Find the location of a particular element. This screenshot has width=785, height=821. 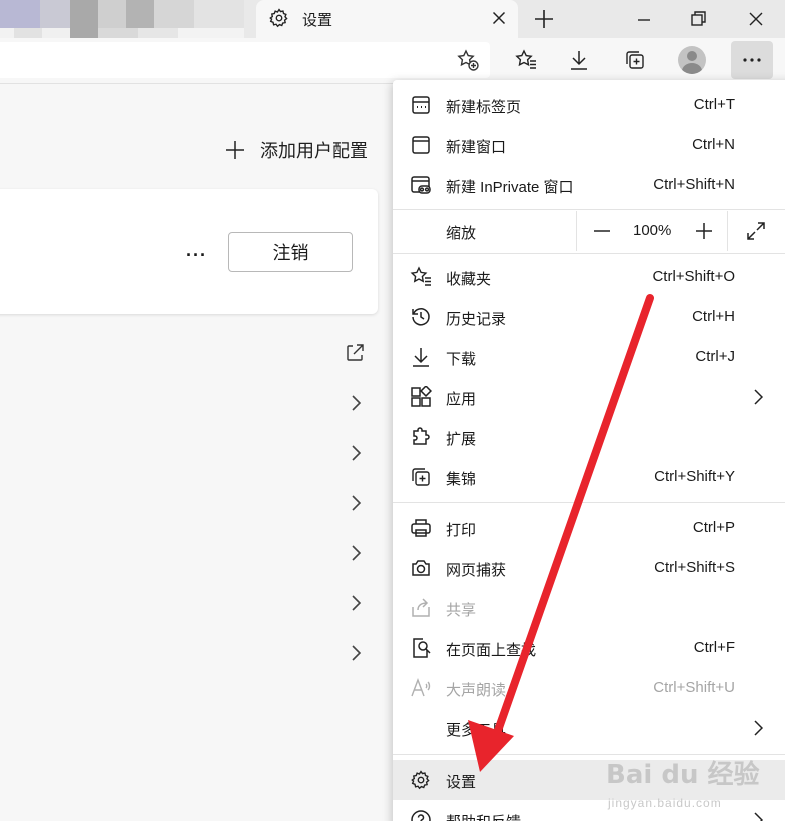

profile-button is located at coordinates (692, 60).